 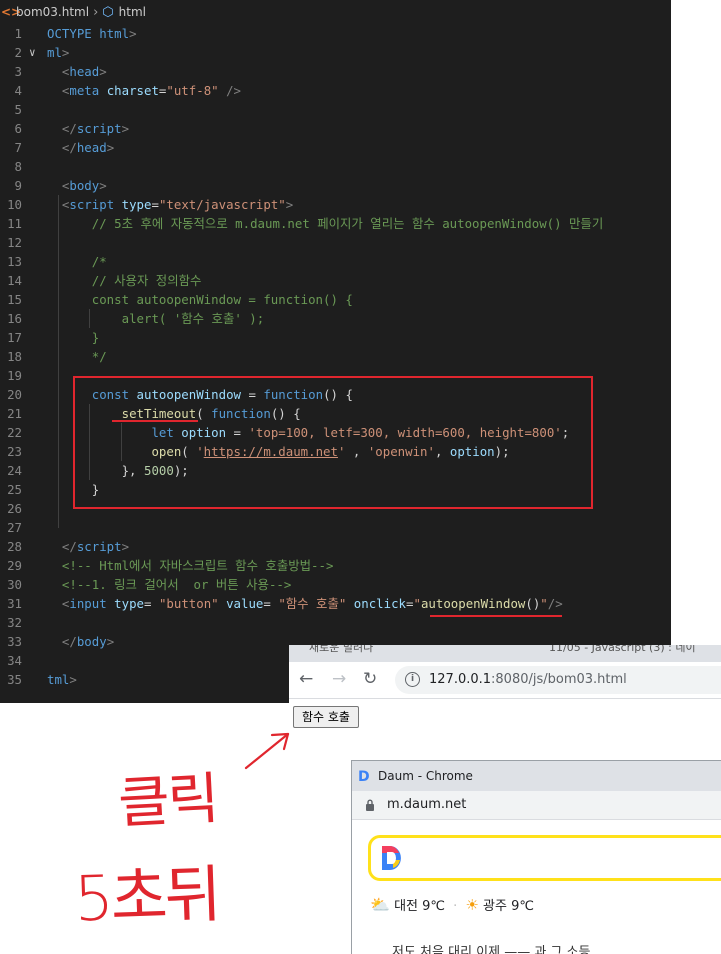 I want to click on code-line: 29 <!-- Html에서 자바스크립트 함수 호출방법-->, so click(x=335, y=565).